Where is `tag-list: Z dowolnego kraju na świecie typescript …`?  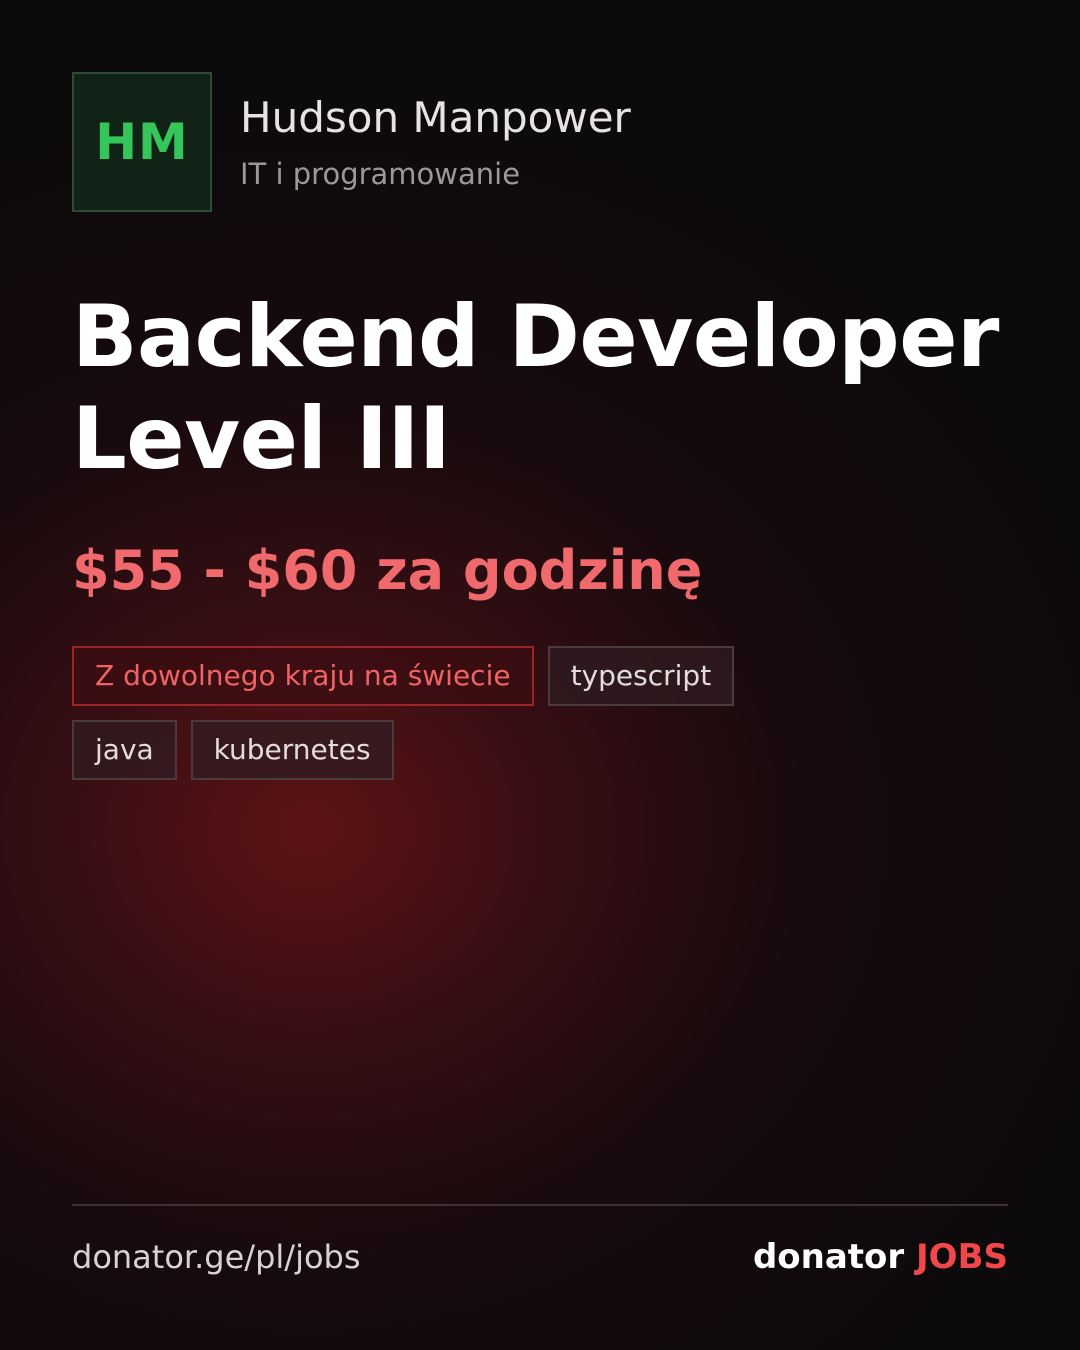
tag-list: Z dowolnego kraju na świecie typescript … is located at coordinates (452, 713).